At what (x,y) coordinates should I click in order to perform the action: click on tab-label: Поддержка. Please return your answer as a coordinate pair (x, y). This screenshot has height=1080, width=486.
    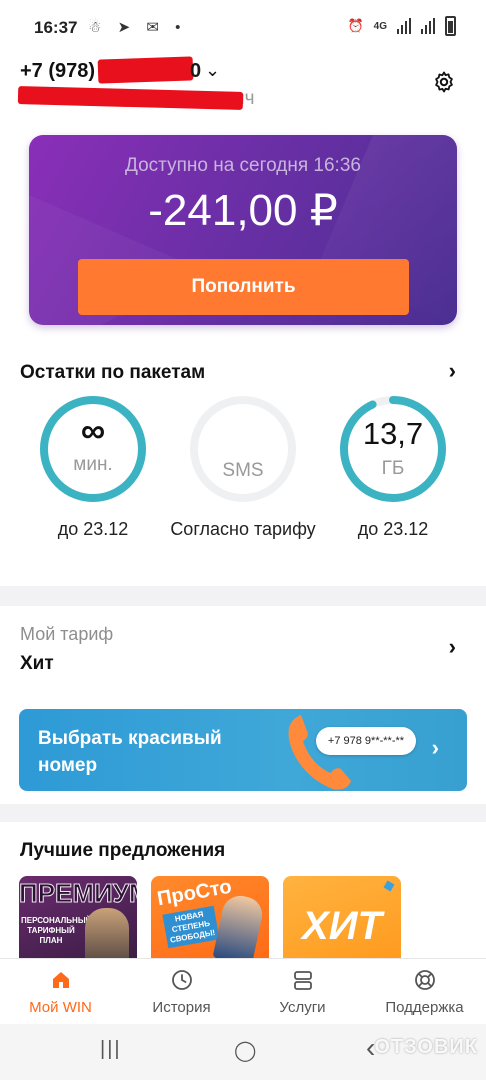
    Looking at the image, I should click on (424, 1007).